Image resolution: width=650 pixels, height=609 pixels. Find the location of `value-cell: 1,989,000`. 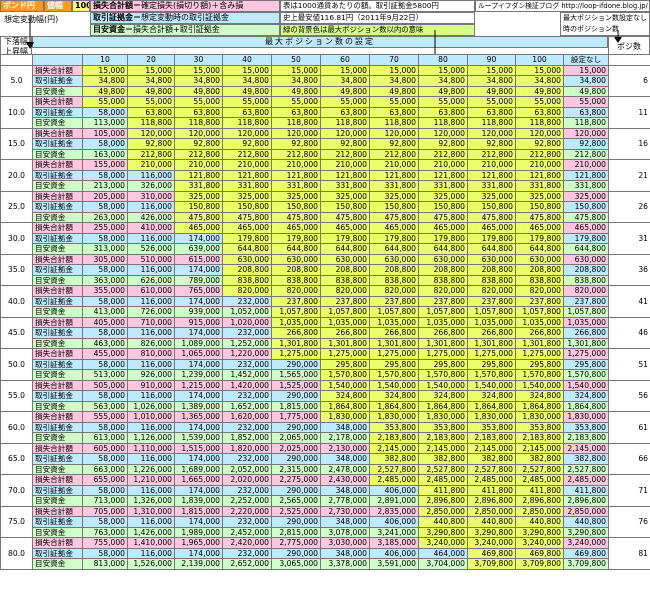

value-cell: 1,989,000 is located at coordinates (198, 532).